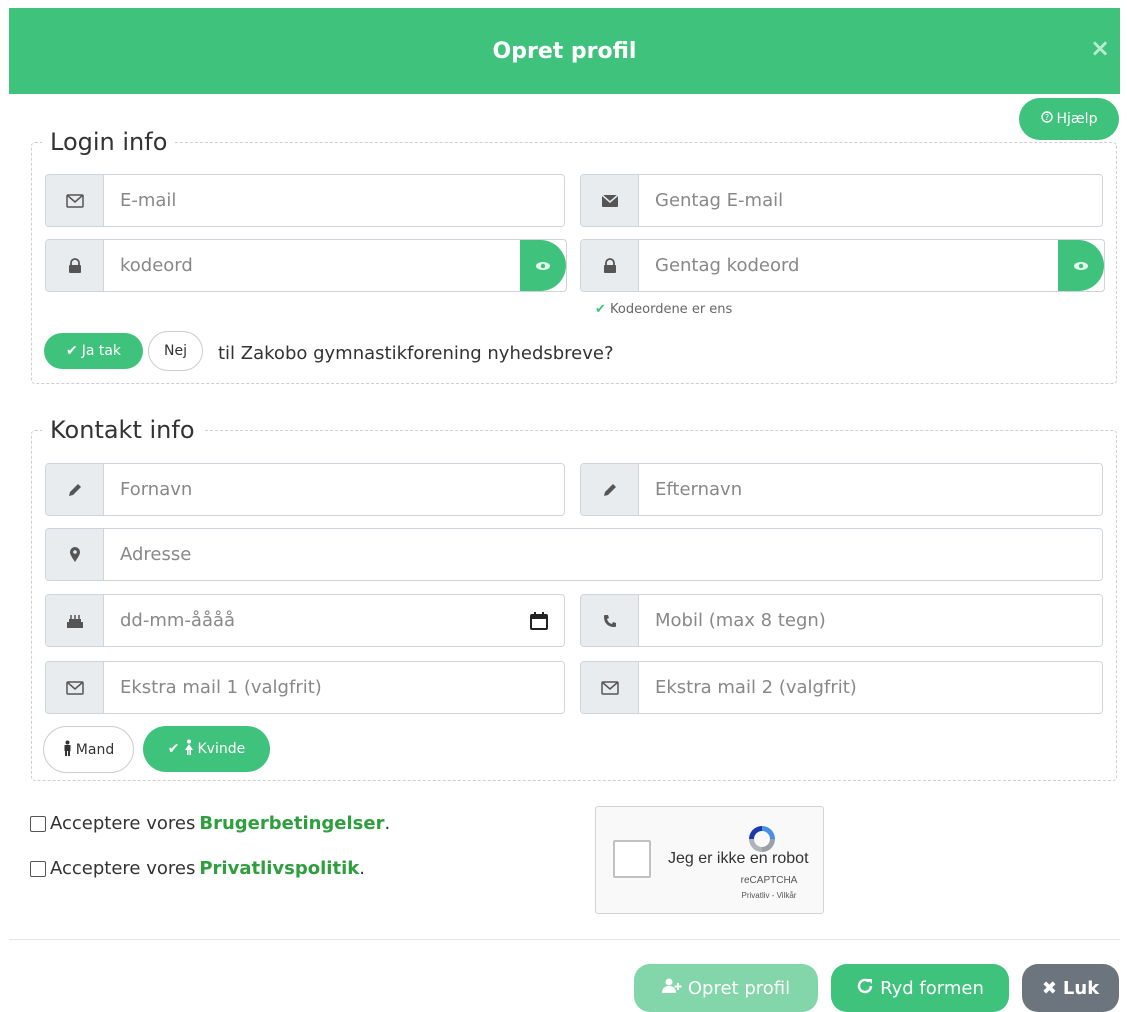  What do you see at coordinates (865, 988) in the screenshot?
I see `refresh-icon` at bounding box center [865, 988].